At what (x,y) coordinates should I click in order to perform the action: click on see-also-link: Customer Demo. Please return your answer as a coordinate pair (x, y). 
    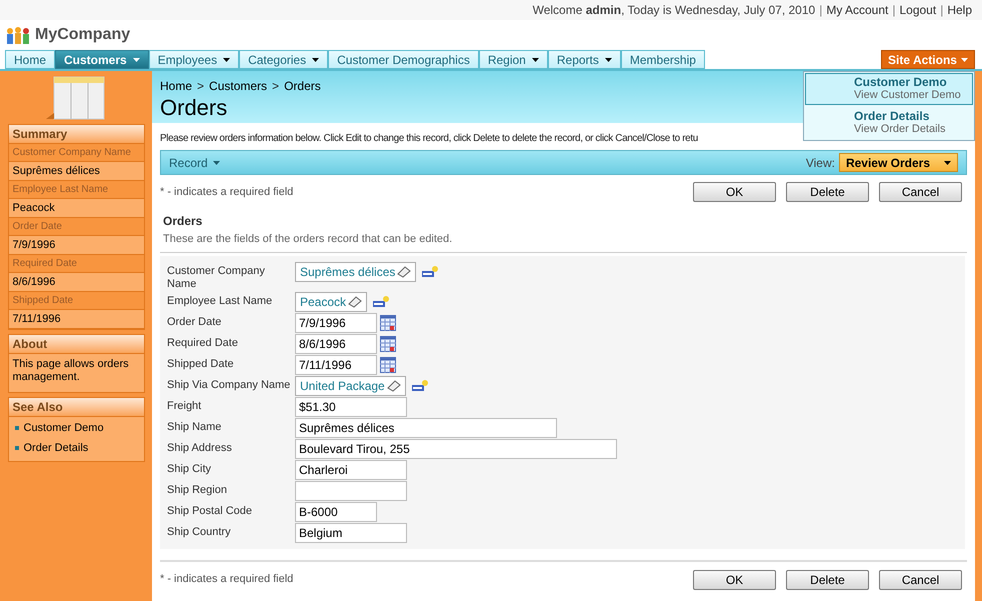
    Looking at the image, I should click on (64, 428).